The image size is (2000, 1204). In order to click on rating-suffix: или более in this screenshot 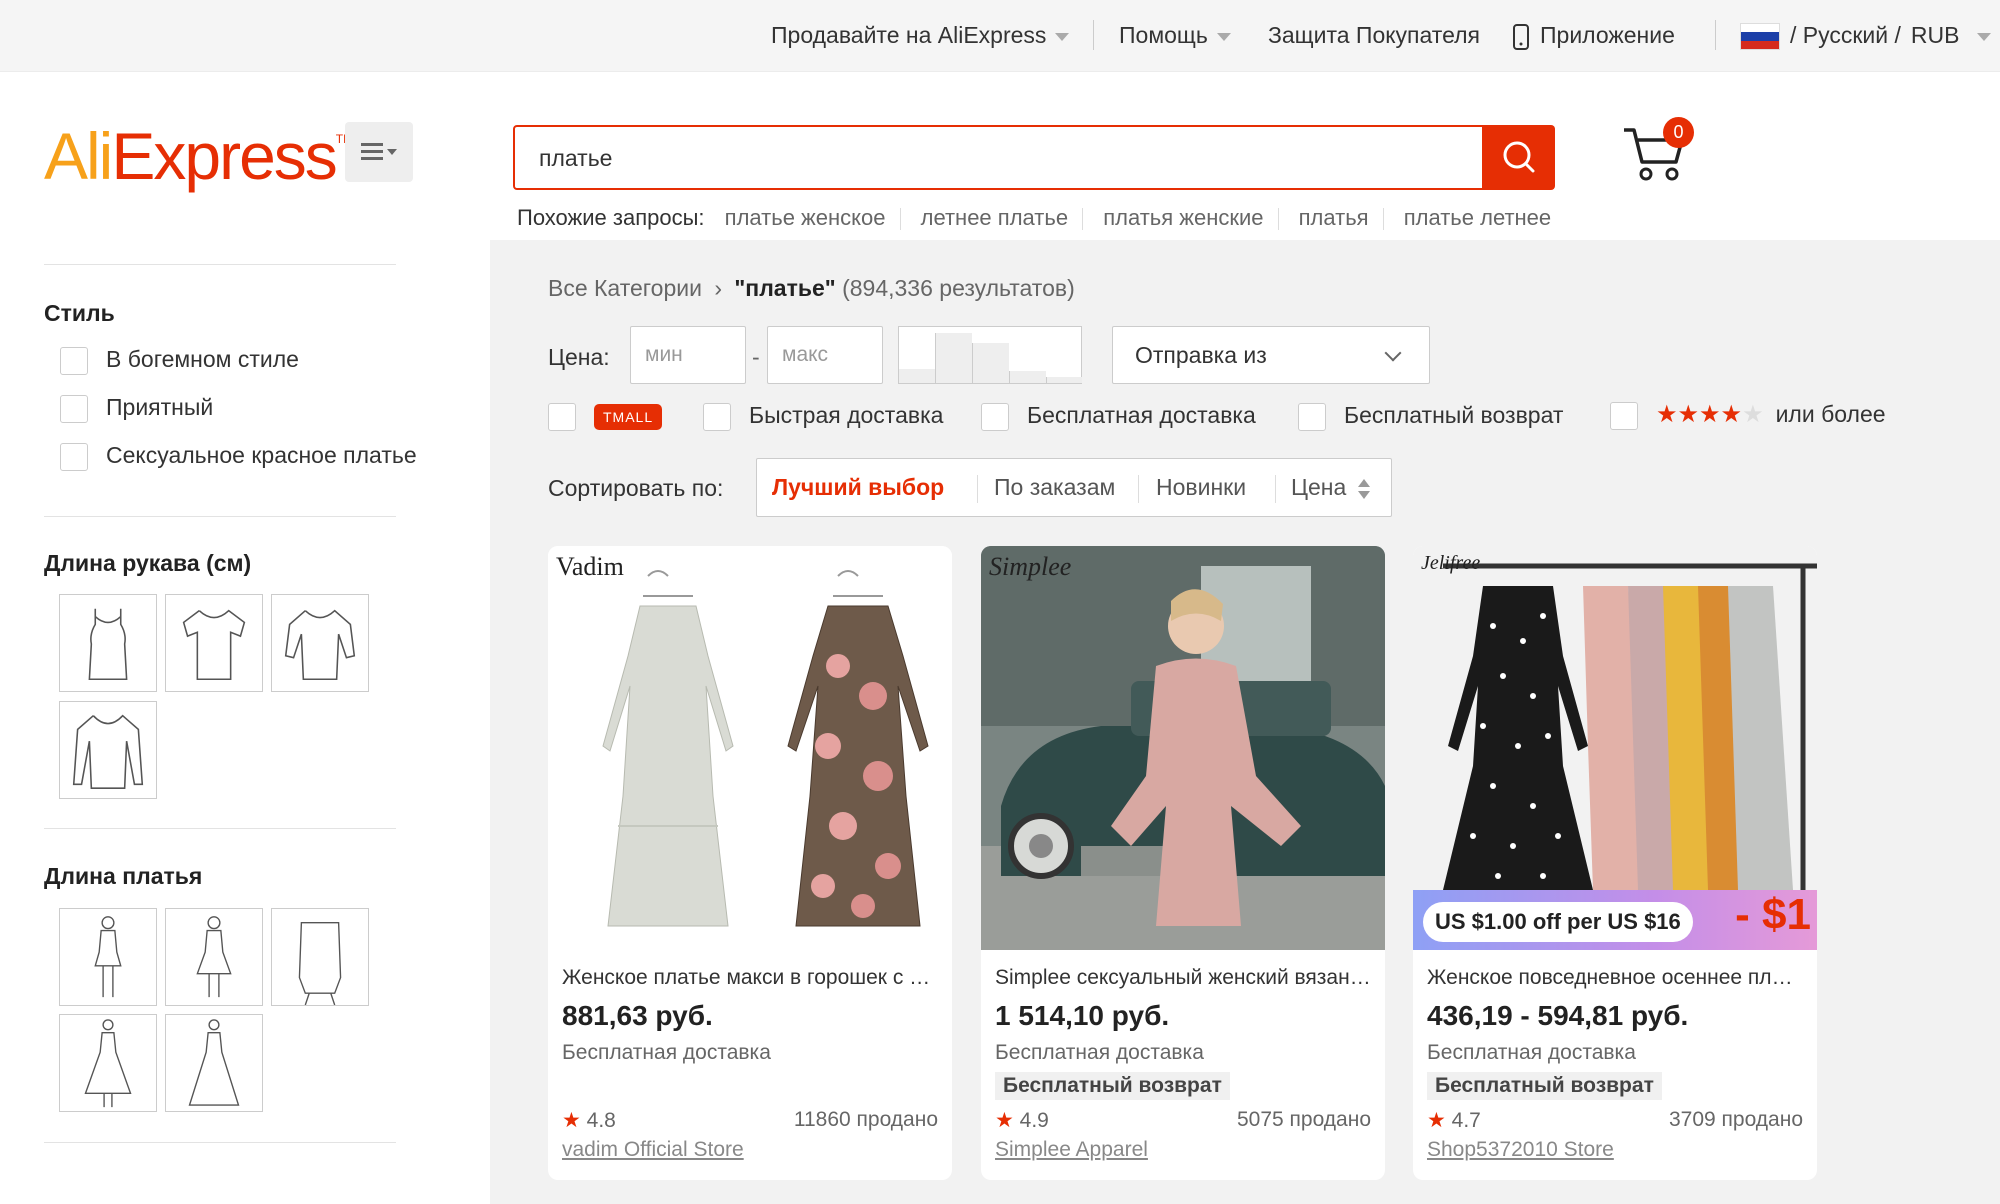, I will do `click(1830, 414)`.